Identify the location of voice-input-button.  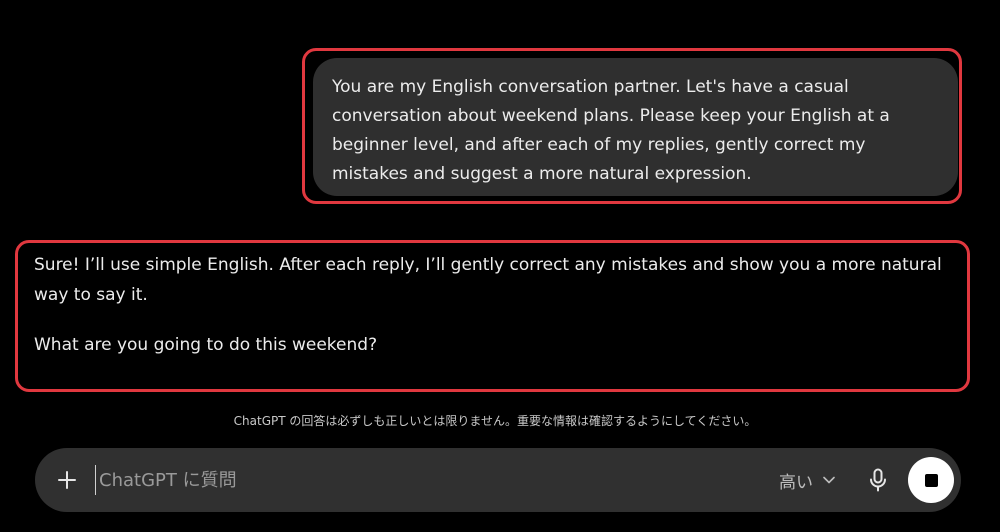
(878, 480).